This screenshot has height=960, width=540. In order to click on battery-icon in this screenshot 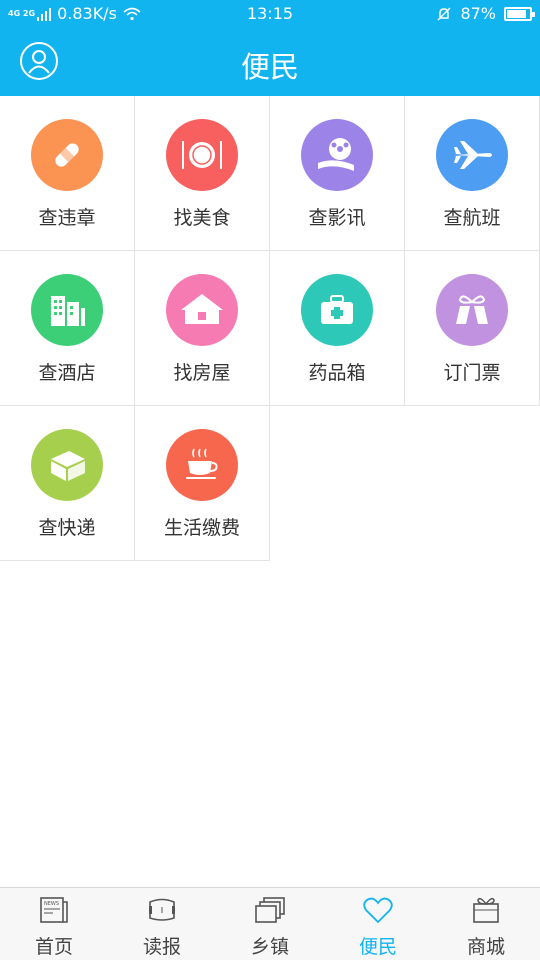, I will do `click(519, 13)`.